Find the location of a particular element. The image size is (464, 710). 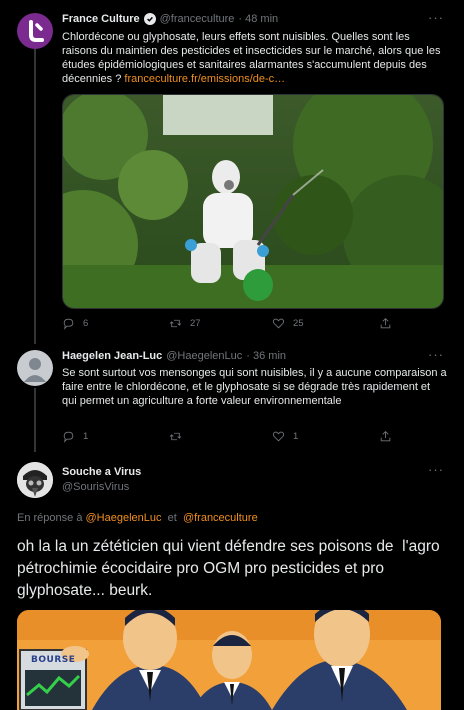

like-button: 25 is located at coordinates (325, 323).